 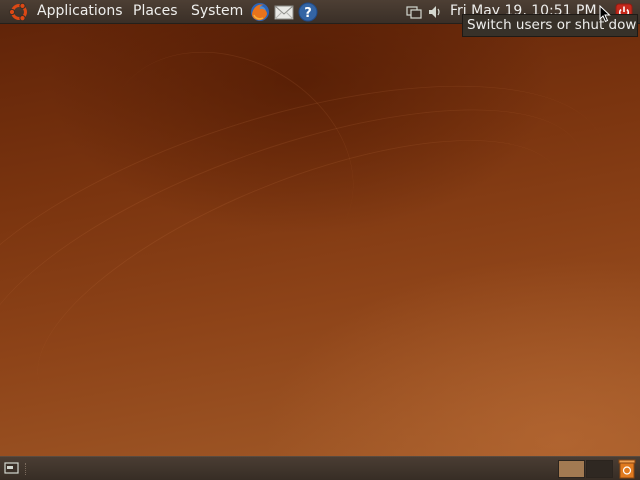 What do you see at coordinates (605, 14) in the screenshot?
I see `mouse-cursor-icon` at bounding box center [605, 14].